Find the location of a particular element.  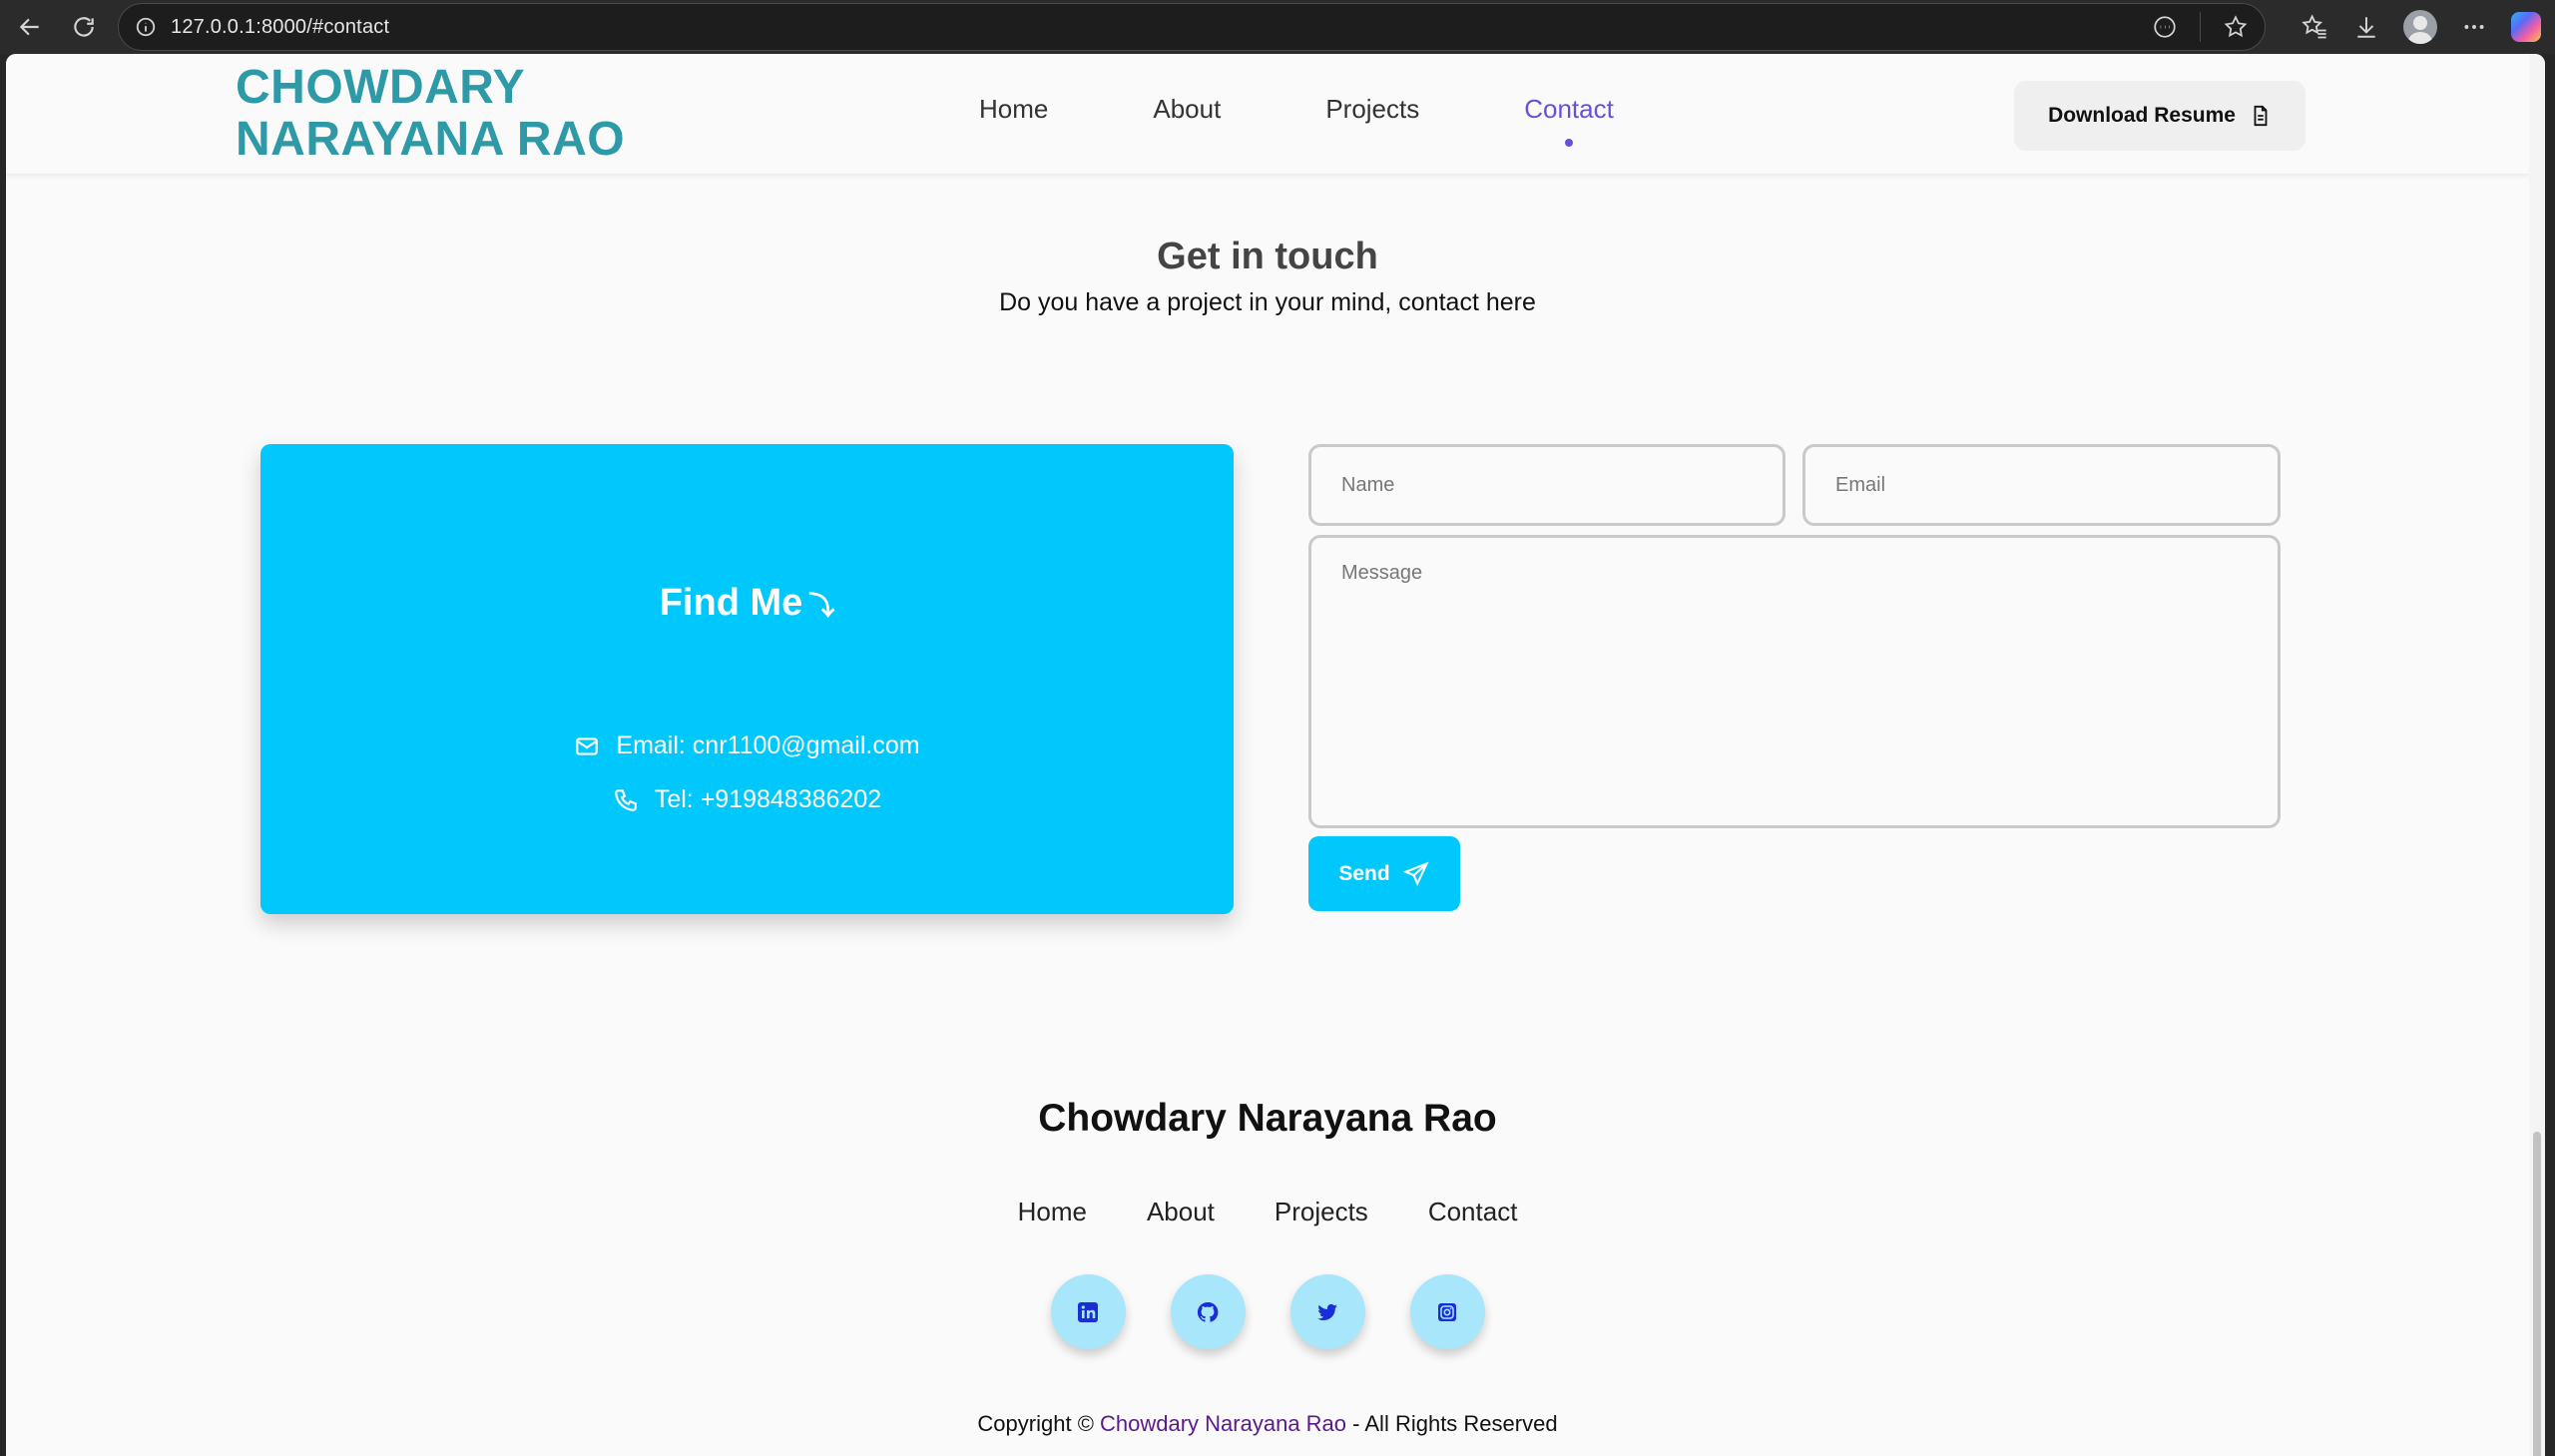

paper-plane-icon is located at coordinates (1416, 874).